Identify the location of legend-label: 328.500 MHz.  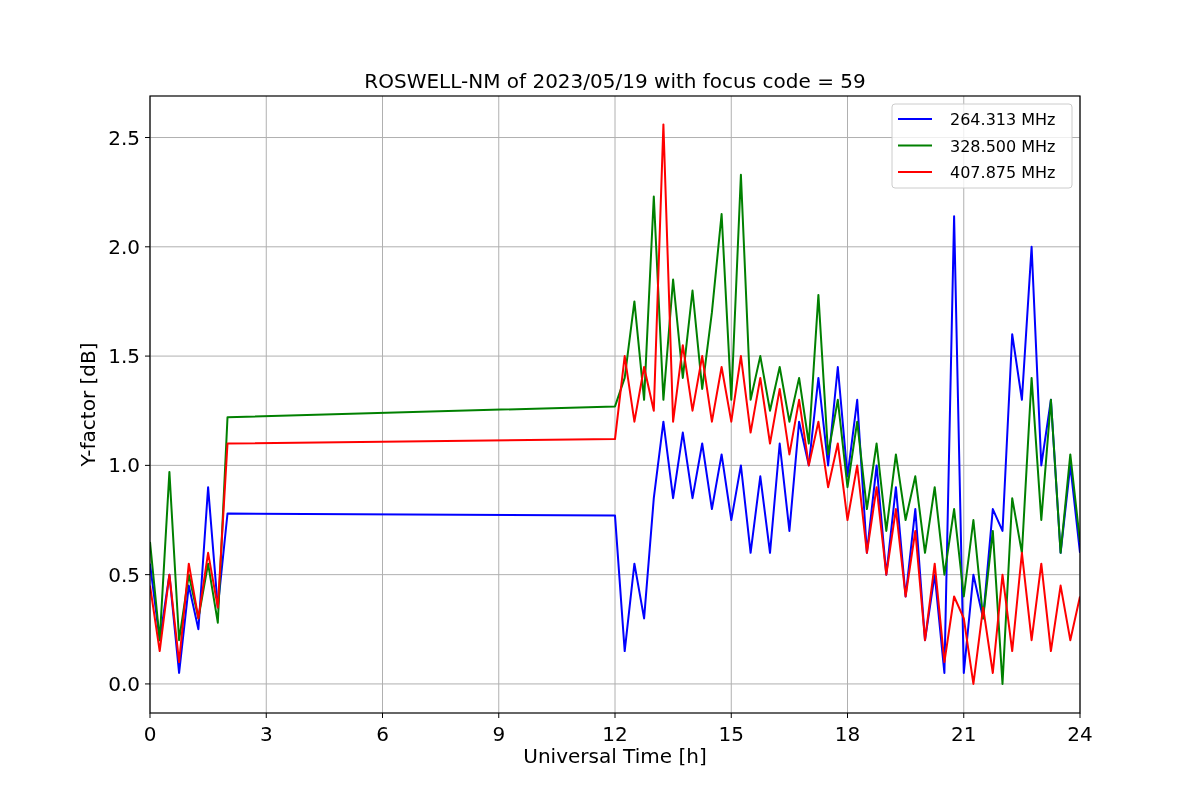
(1003, 146).